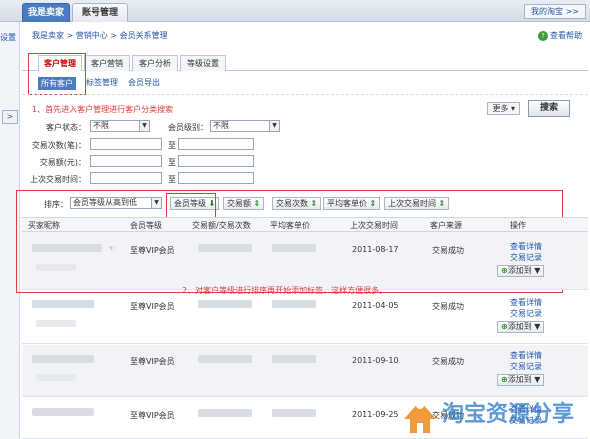 This screenshot has width=590, height=439. I want to click on watermark-logo: 淘宝资源分享, so click(489, 417).